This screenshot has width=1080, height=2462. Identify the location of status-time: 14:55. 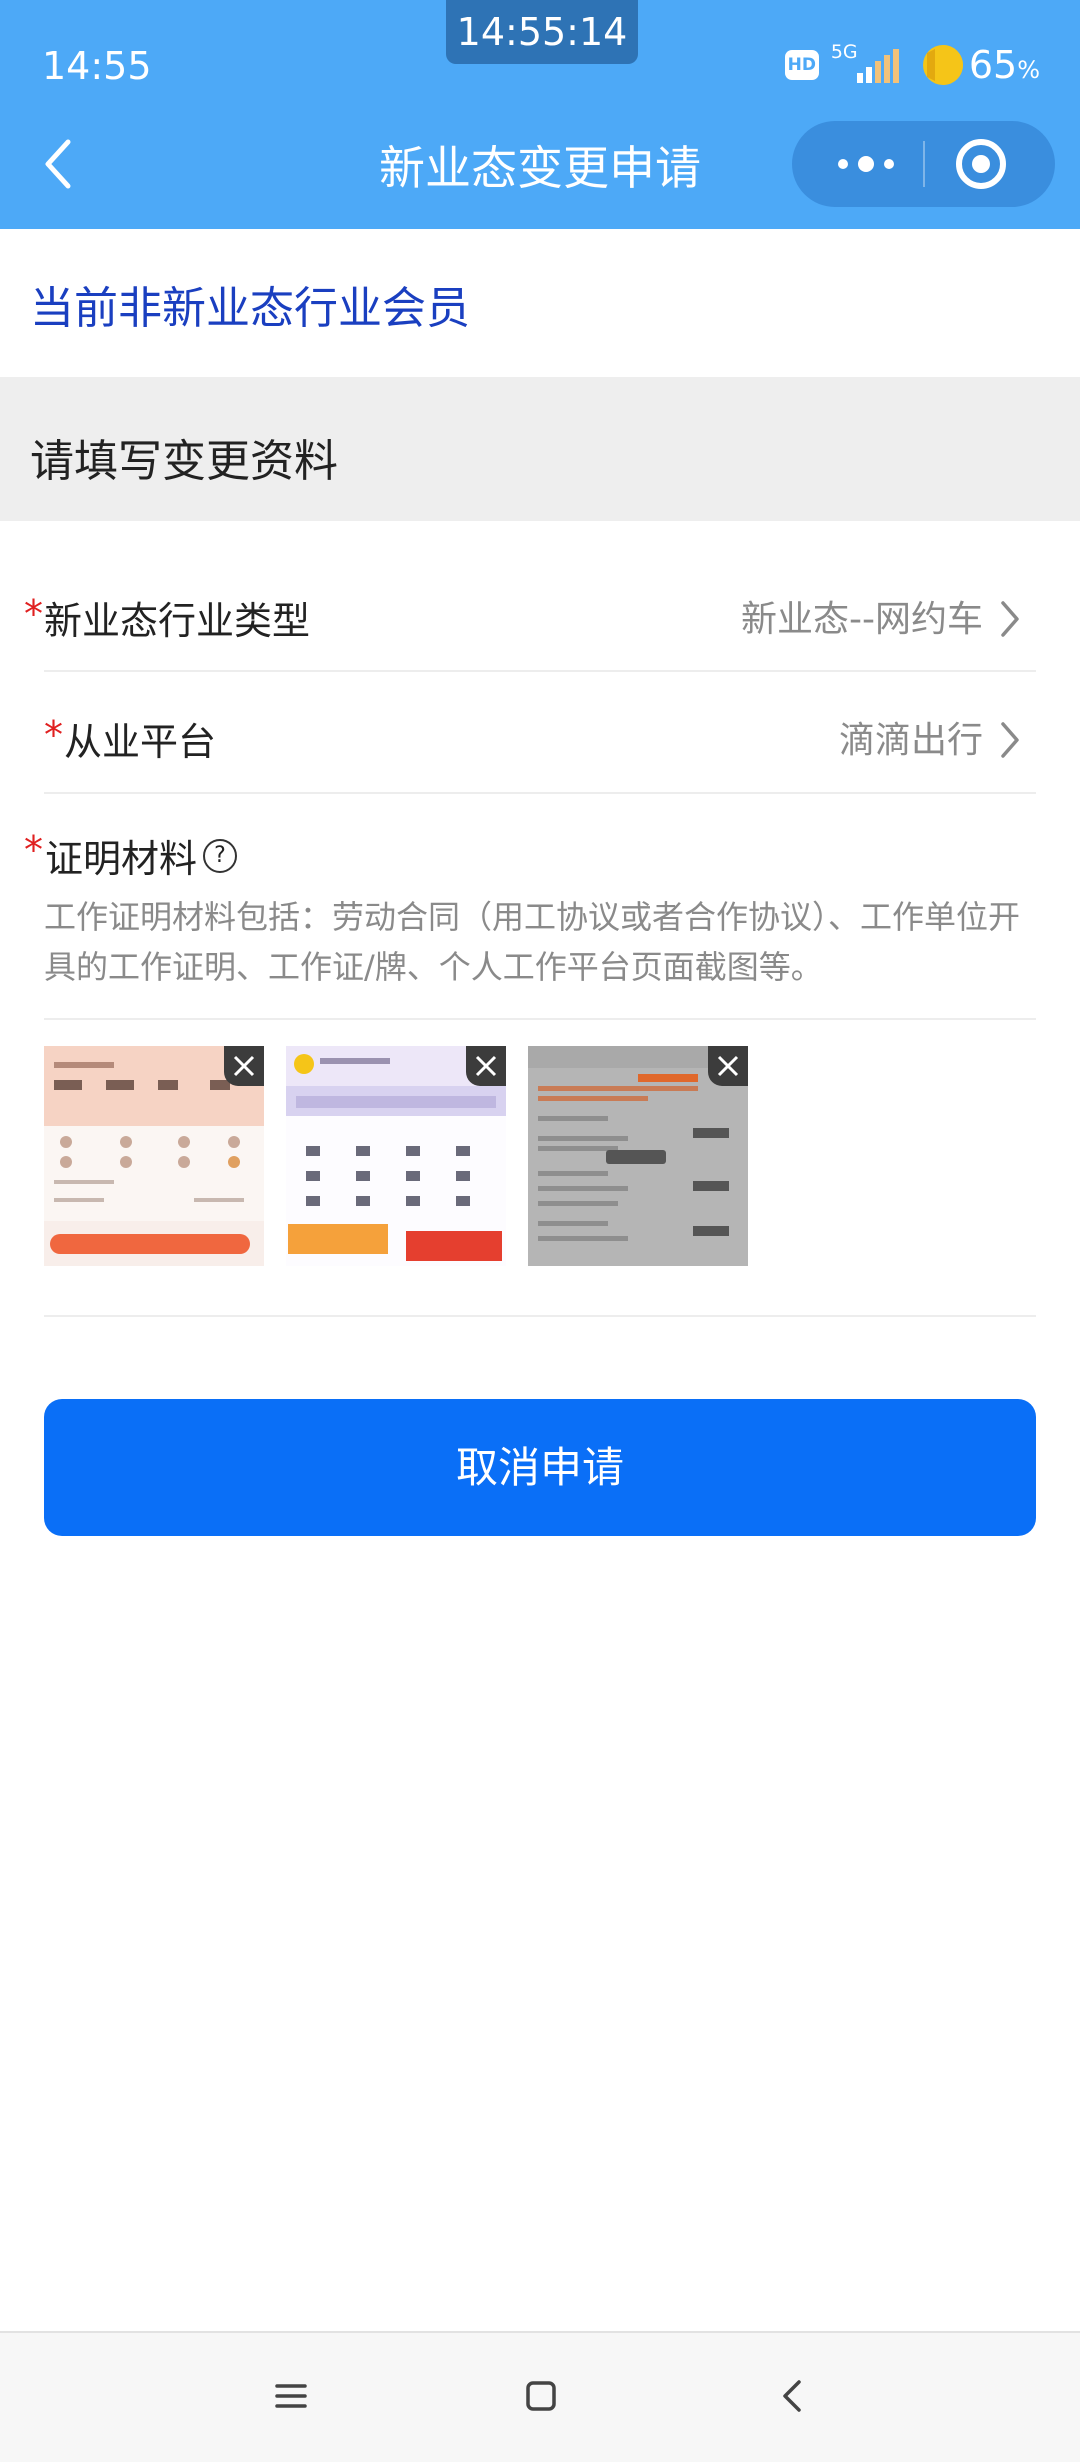
(97, 66).